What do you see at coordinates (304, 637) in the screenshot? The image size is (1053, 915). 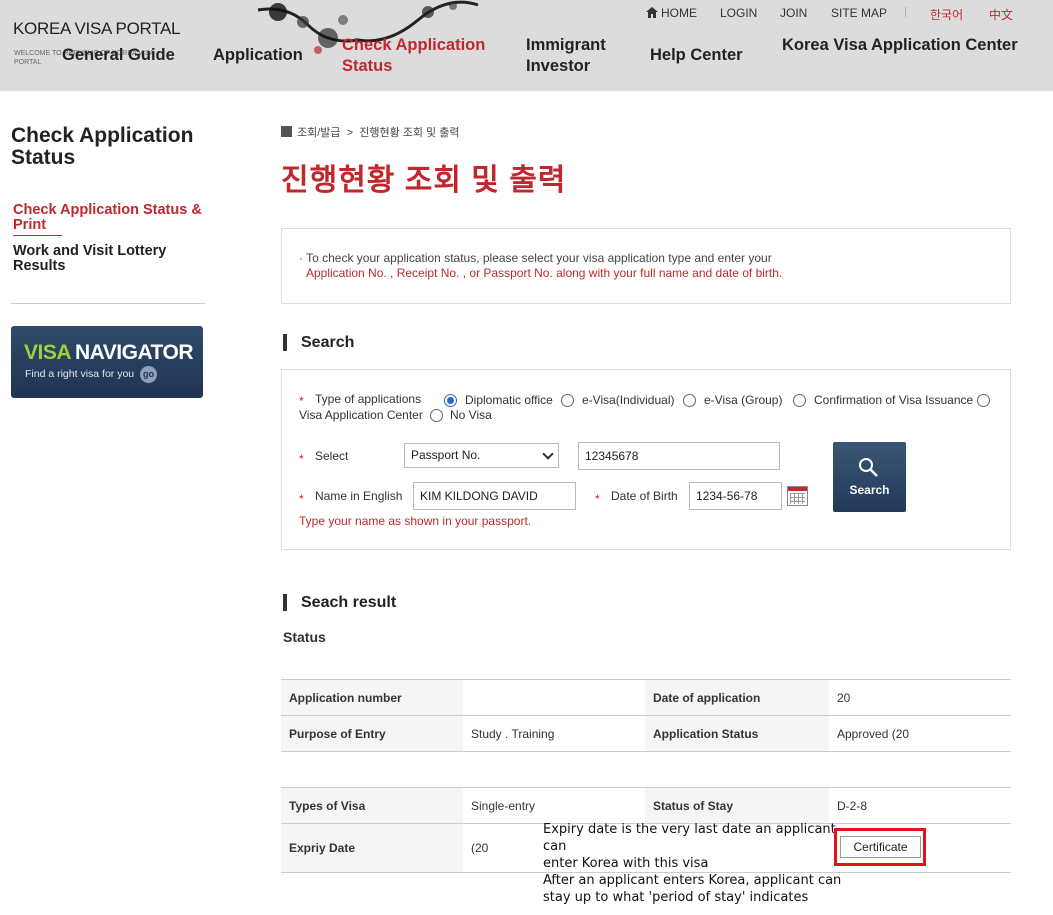 I see `status-subheading: Status` at bounding box center [304, 637].